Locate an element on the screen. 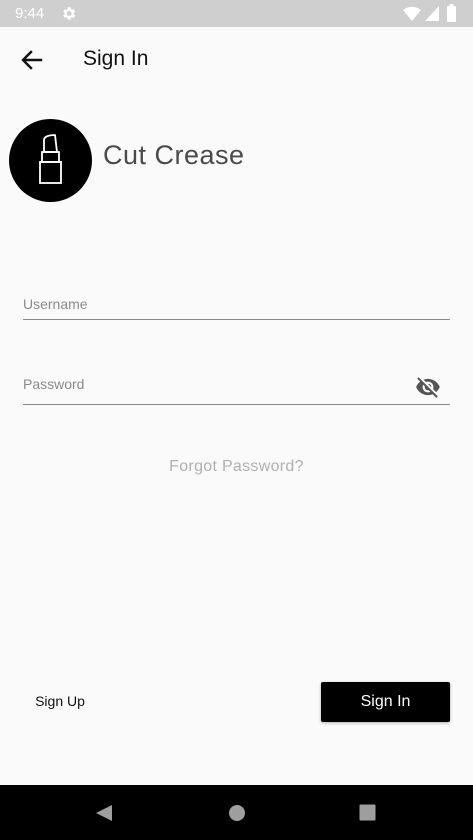 The width and height of the screenshot is (473, 840). password-field is located at coordinates (236, 388).